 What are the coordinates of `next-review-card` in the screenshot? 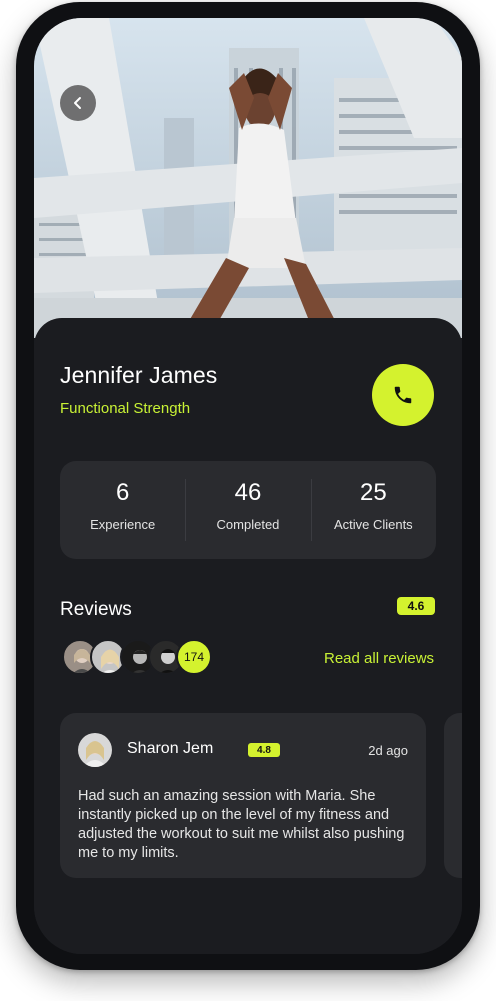 It's located at (453, 795).